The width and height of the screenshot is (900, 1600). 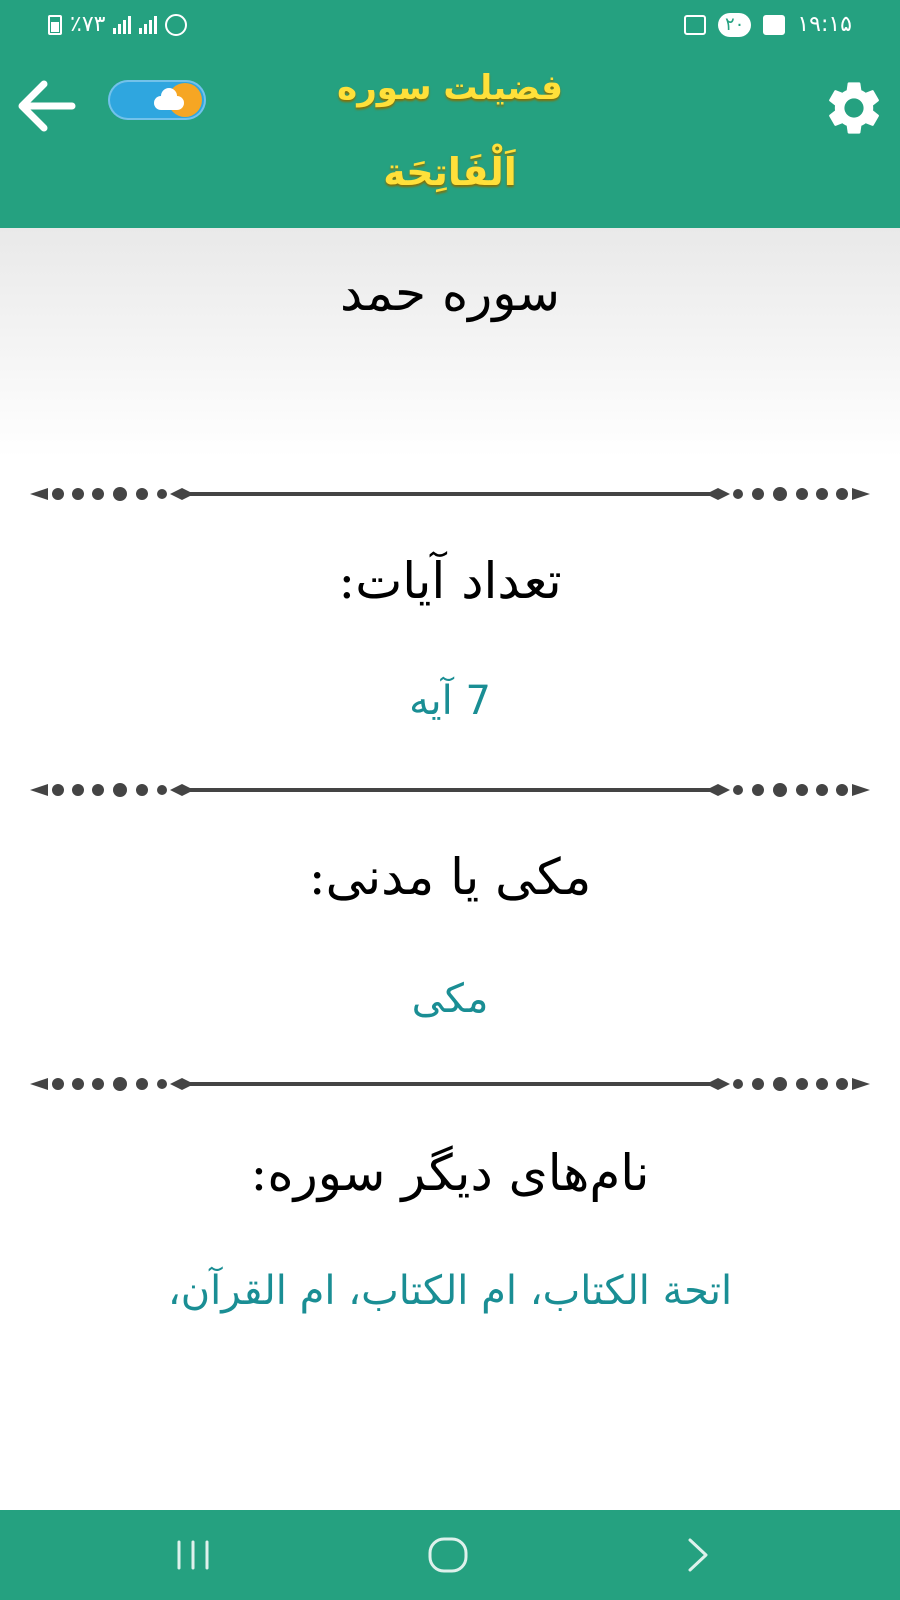 What do you see at coordinates (169, 99) in the screenshot?
I see `cloud-icon` at bounding box center [169, 99].